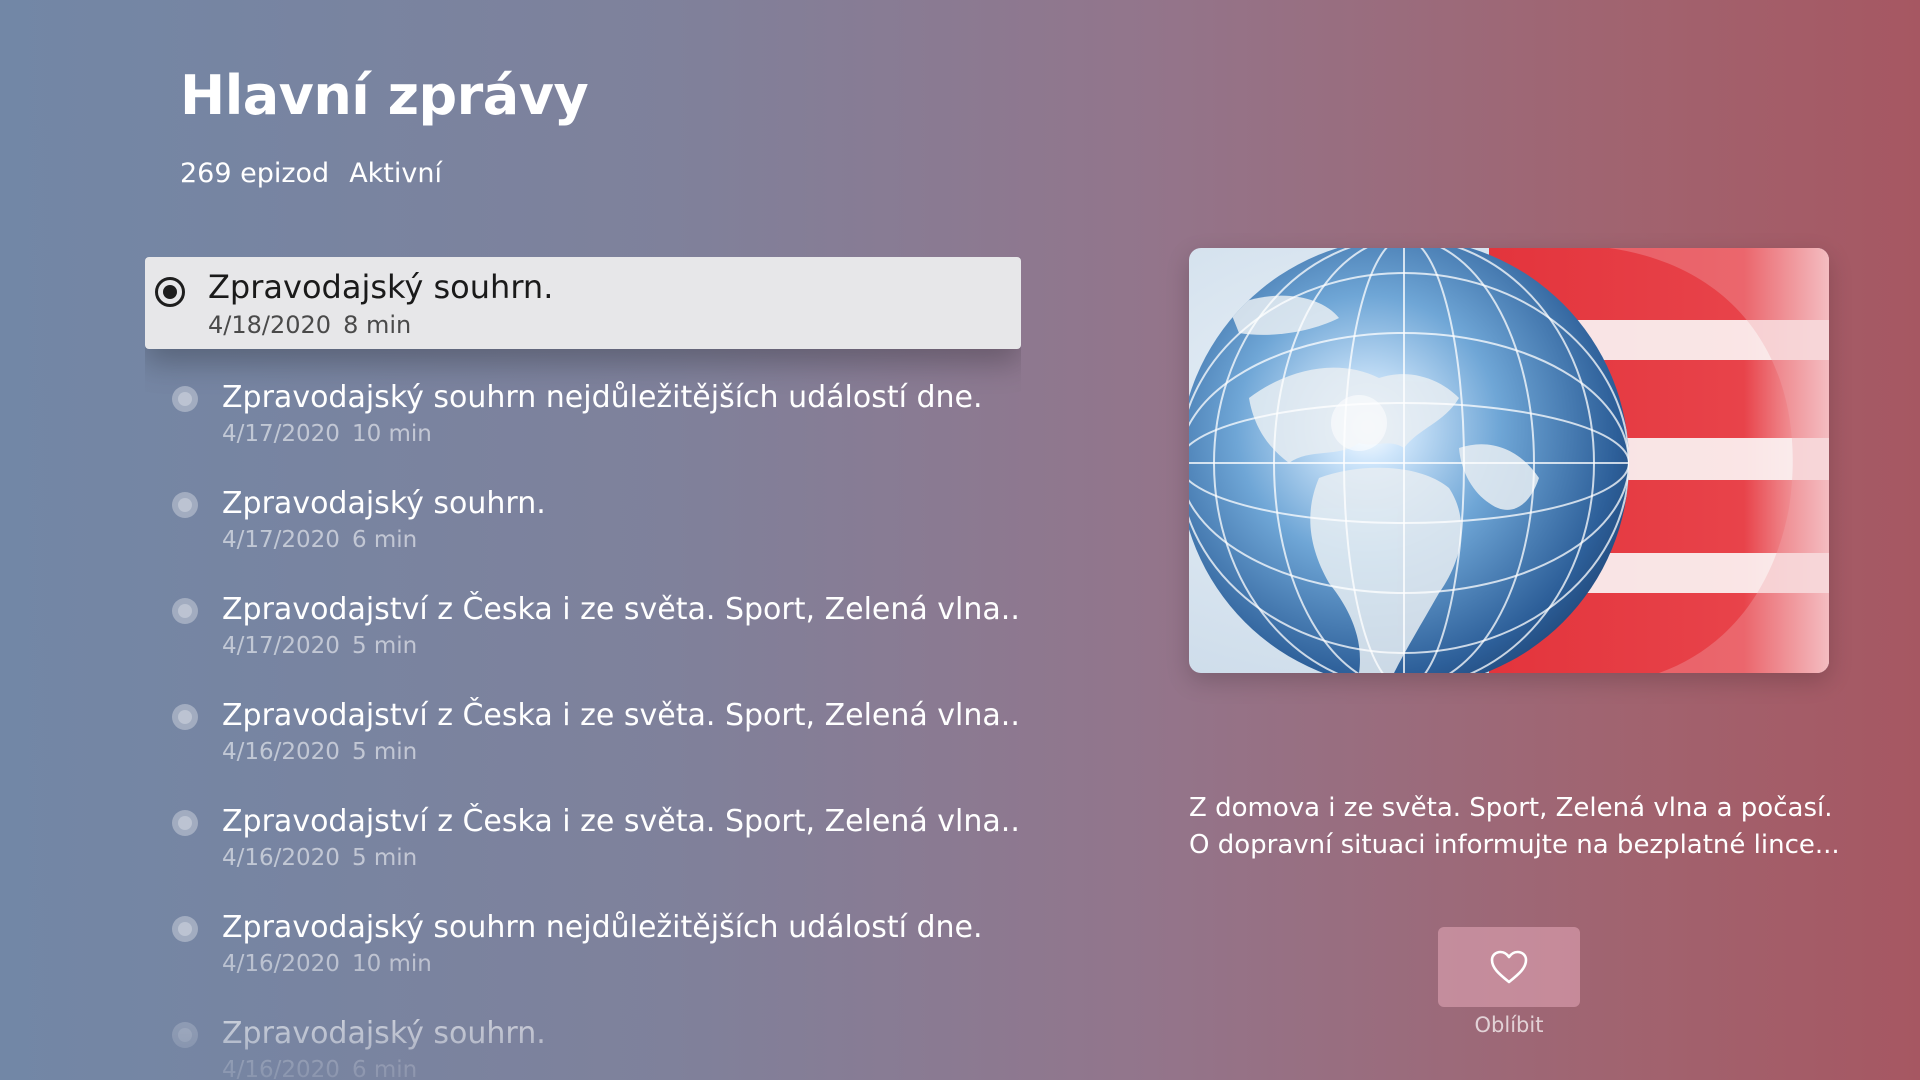 The width and height of the screenshot is (1920, 1080). What do you see at coordinates (583, 515) in the screenshot?
I see `episode-row: Zpravodajský souhrn. 4/17/2020 6 min` at bounding box center [583, 515].